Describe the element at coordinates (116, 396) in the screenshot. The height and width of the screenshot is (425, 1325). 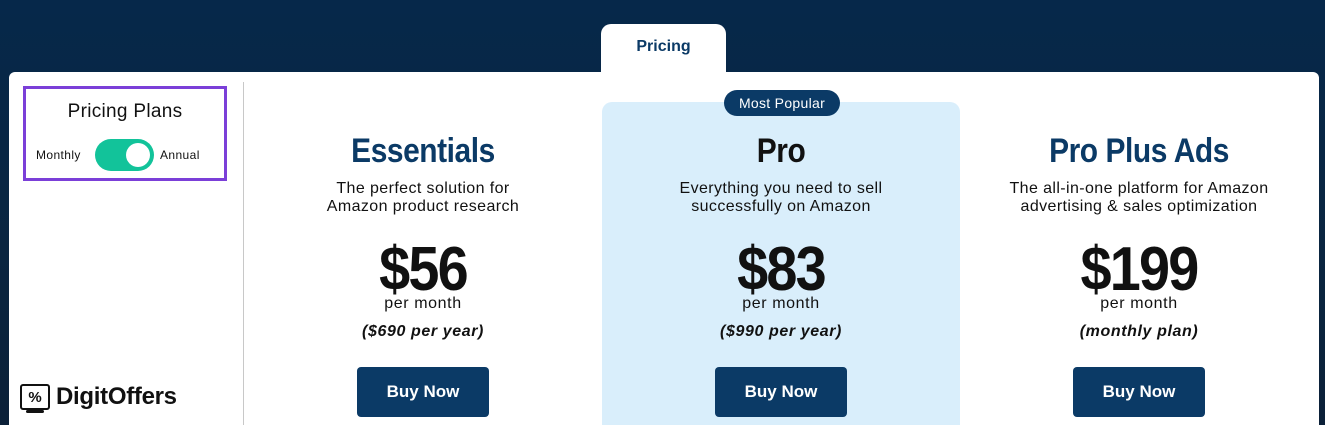
I see `logo-text: DigitOffers` at that location.